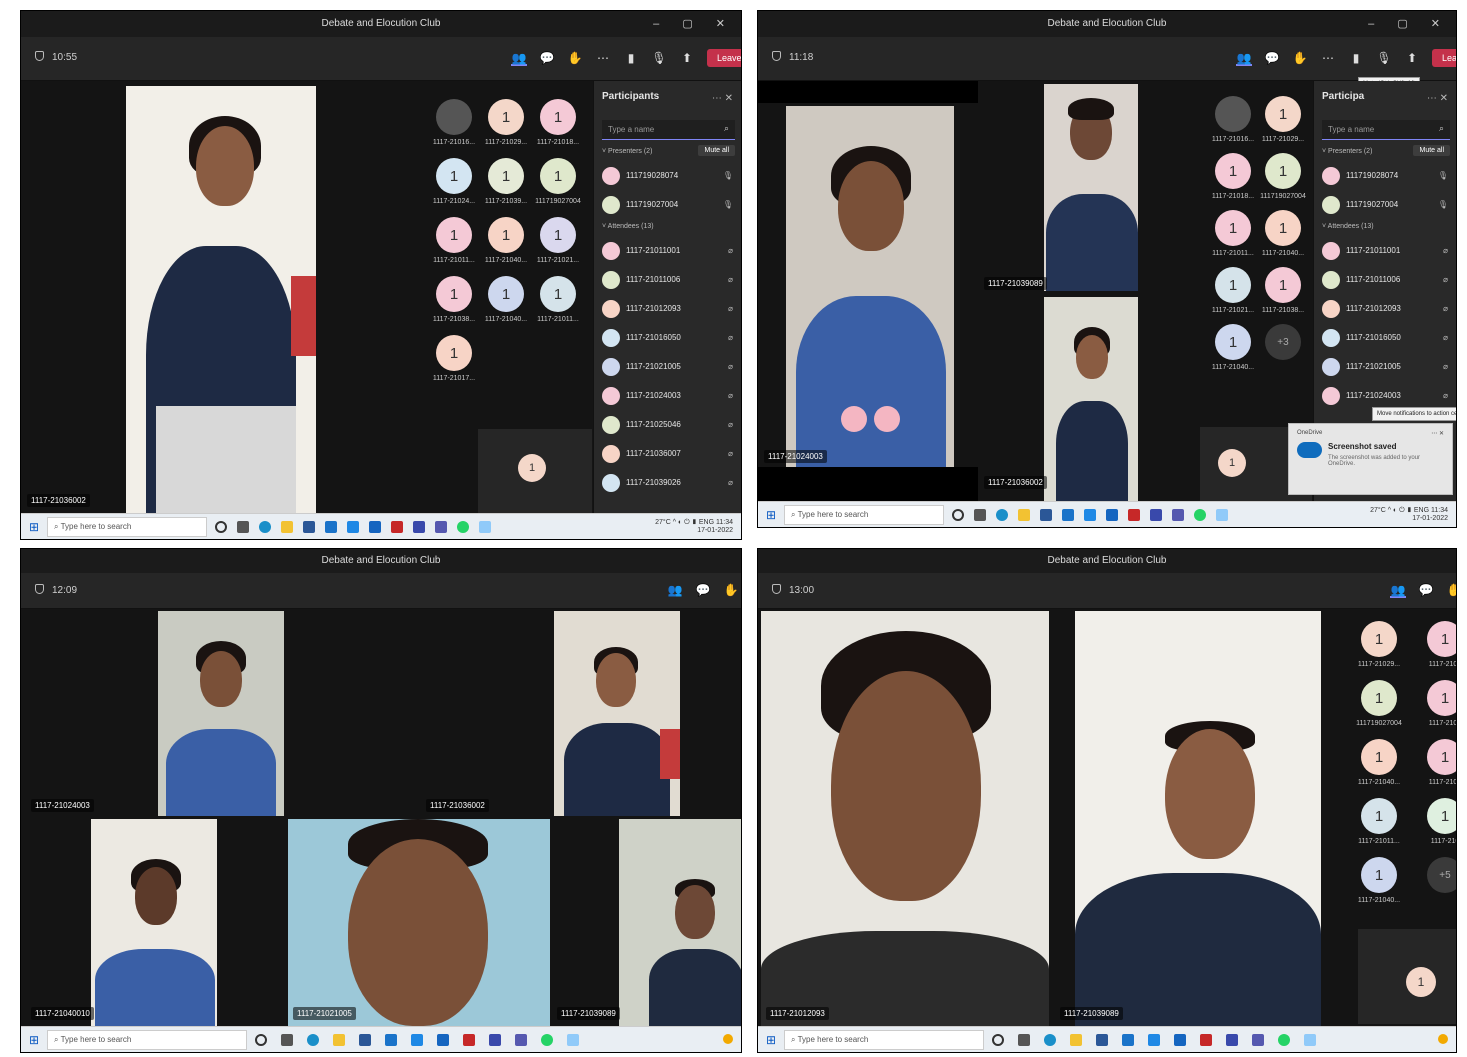 The image size is (1467, 1057). What do you see at coordinates (1272, 58) in the screenshot?
I see `chat-icon: 💬` at bounding box center [1272, 58].